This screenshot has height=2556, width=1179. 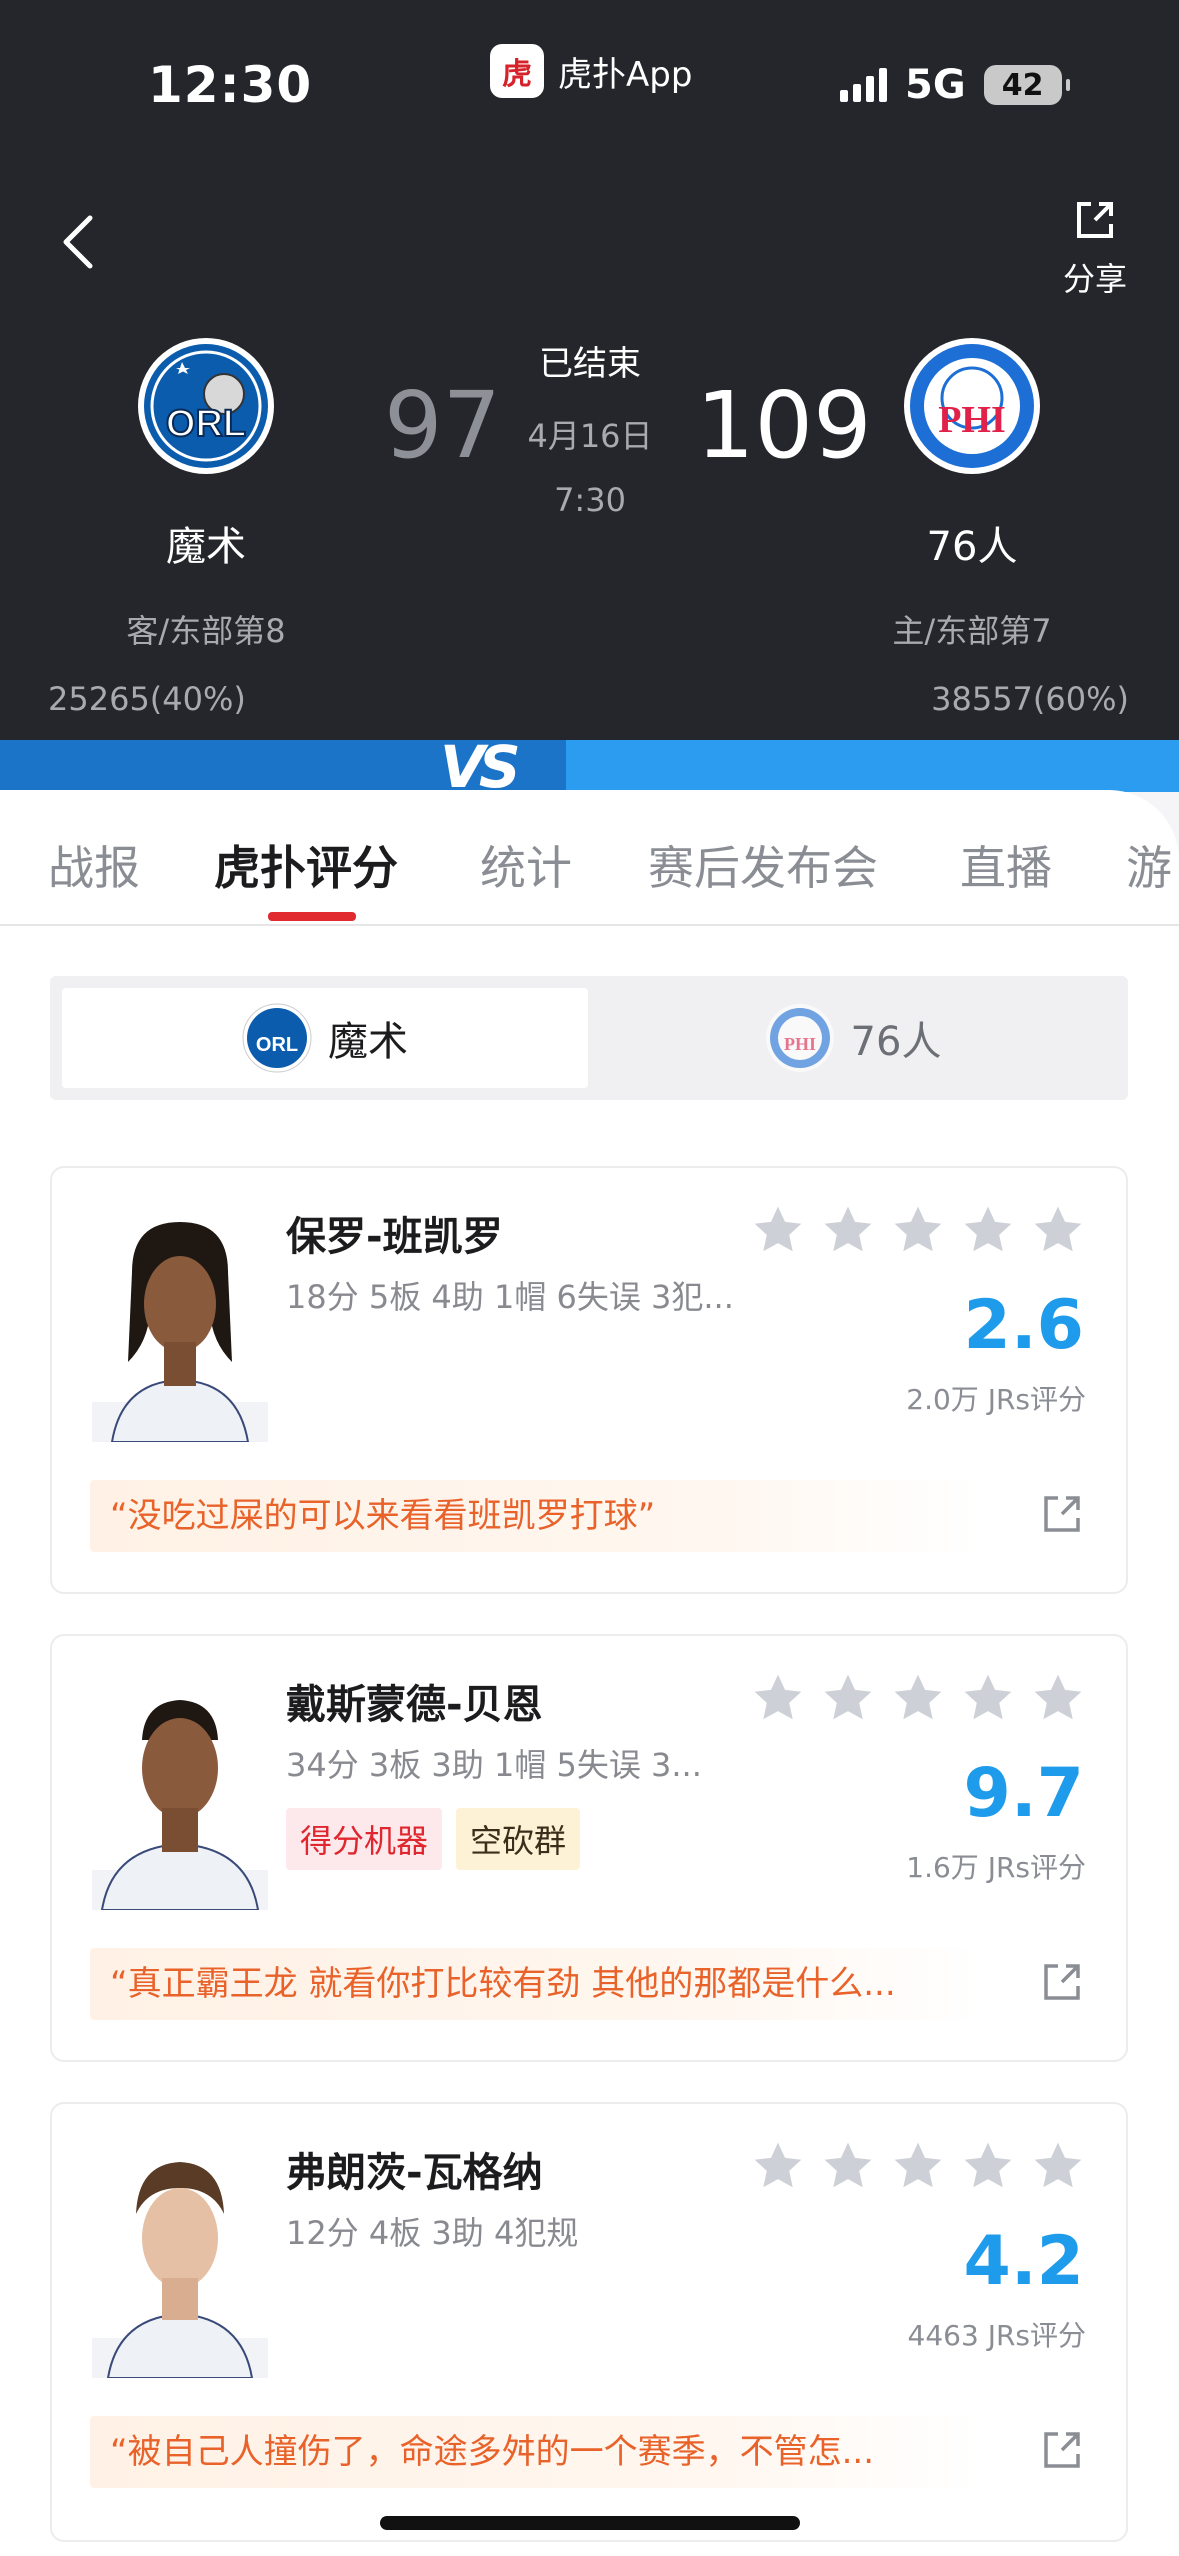 What do you see at coordinates (996, 1399) in the screenshot?
I see `rating-count: 2.0万 JRs评分` at bounding box center [996, 1399].